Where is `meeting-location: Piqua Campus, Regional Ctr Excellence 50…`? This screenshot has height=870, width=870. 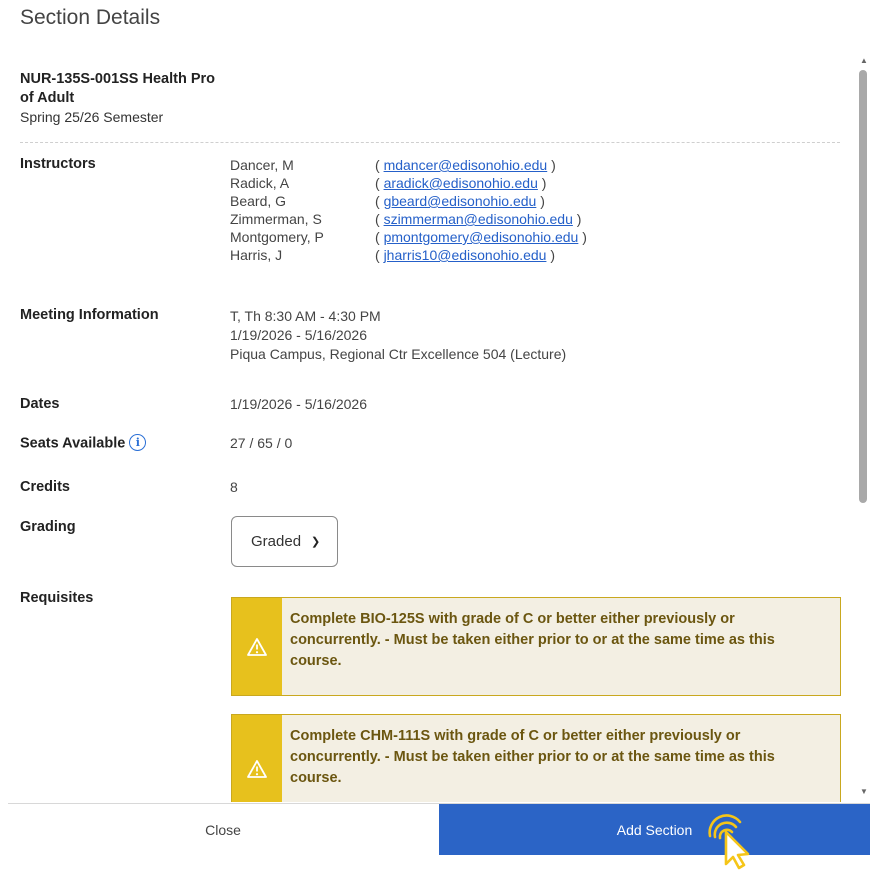
meeting-location: Piqua Campus, Regional Ctr Excellence 50… is located at coordinates (398, 354).